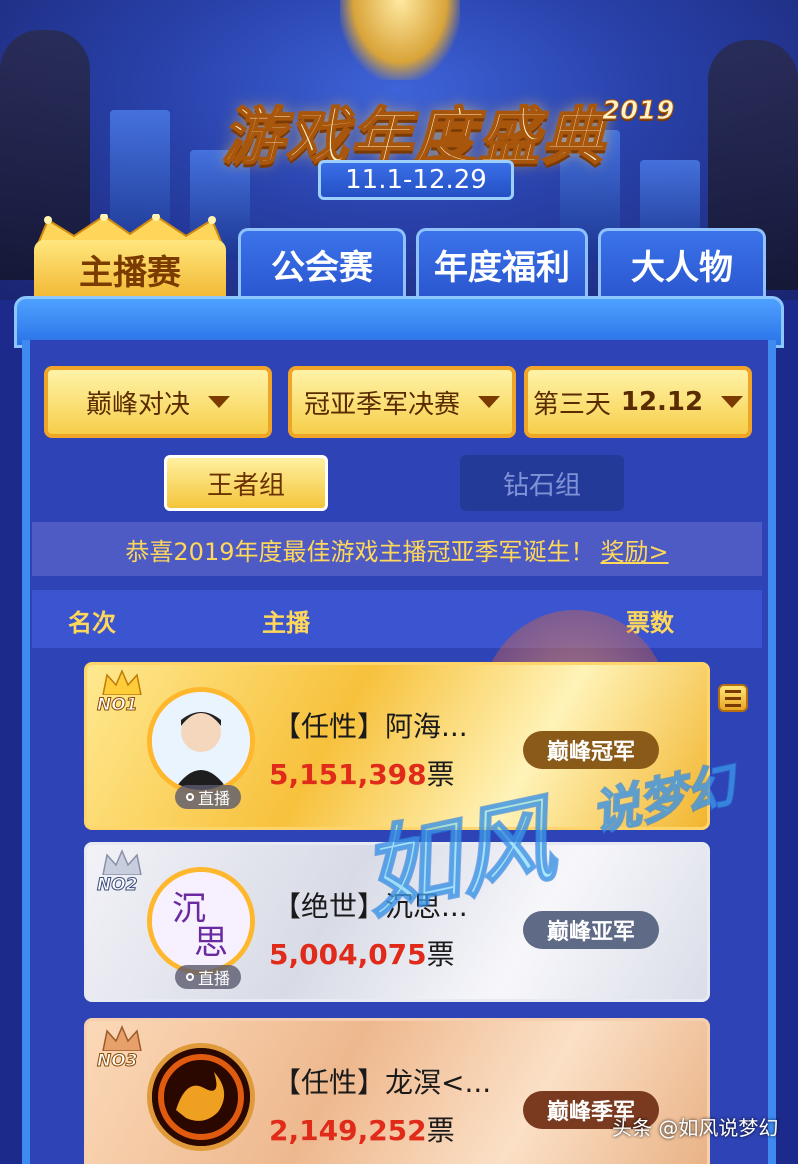 Image resolution: width=798 pixels, height=1164 pixels. Describe the element at coordinates (322, 263) in the screenshot. I see `tab-guild-contest: 公会赛` at that location.